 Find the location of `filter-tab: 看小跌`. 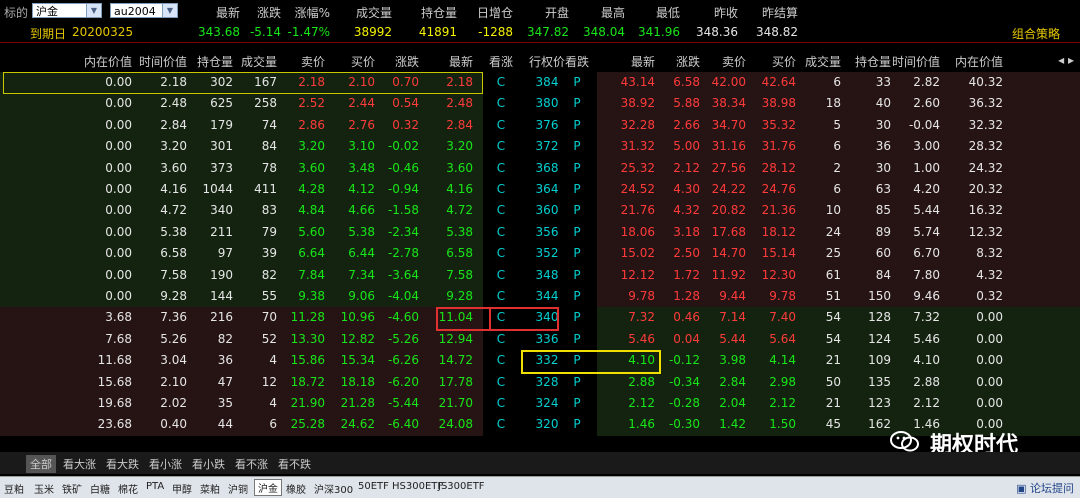

filter-tab: 看小跌 is located at coordinates (208, 464).